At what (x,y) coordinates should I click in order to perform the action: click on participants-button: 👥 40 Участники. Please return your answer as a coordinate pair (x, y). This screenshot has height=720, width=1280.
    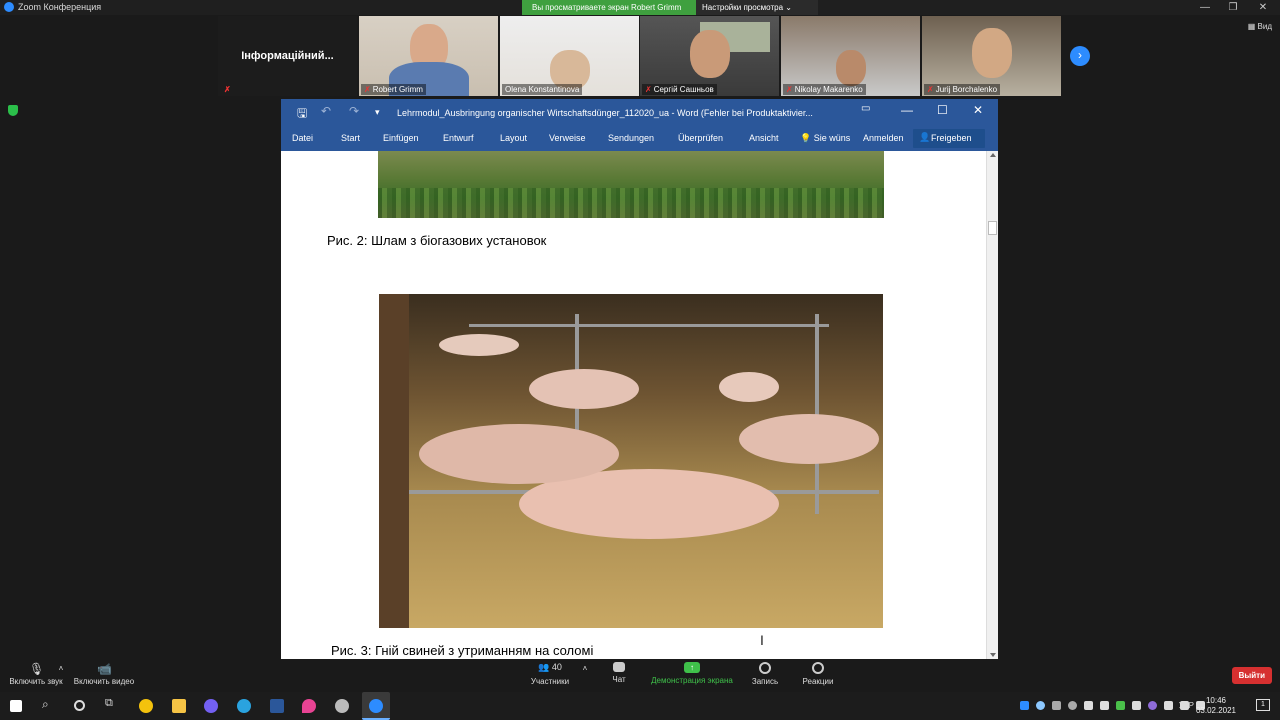
    Looking at the image, I should click on (550, 673).